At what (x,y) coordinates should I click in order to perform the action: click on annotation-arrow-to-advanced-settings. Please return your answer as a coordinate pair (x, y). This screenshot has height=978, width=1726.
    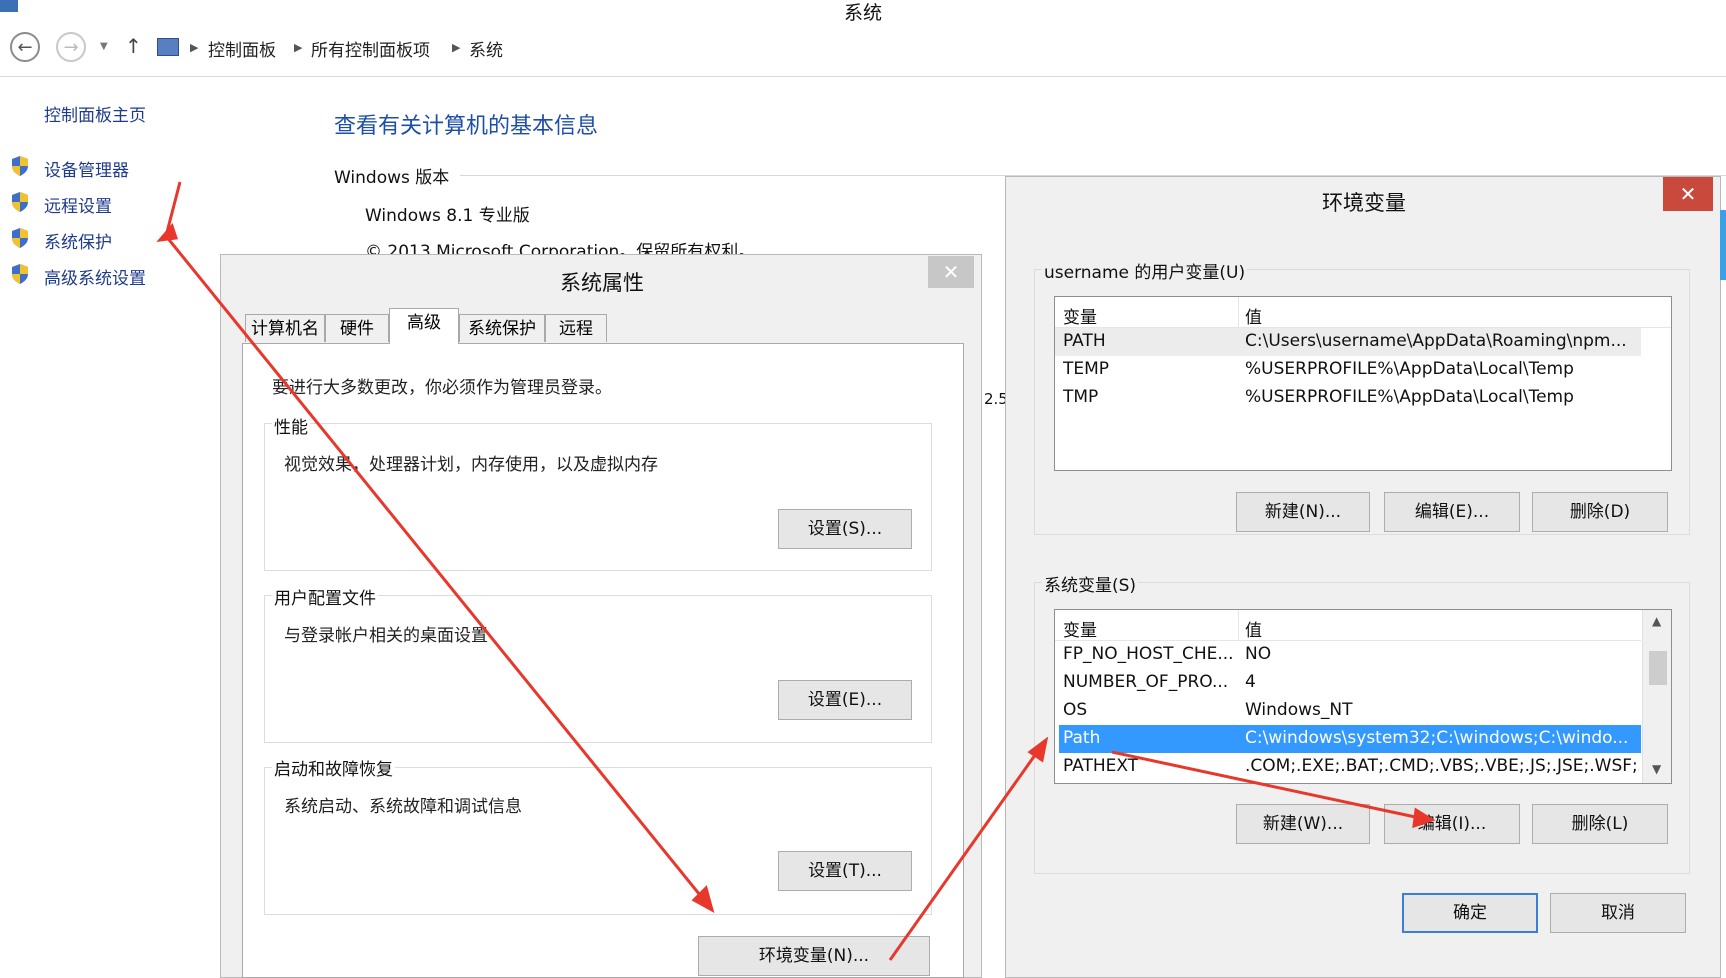
    Looking at the image, I should click on (169, 211).